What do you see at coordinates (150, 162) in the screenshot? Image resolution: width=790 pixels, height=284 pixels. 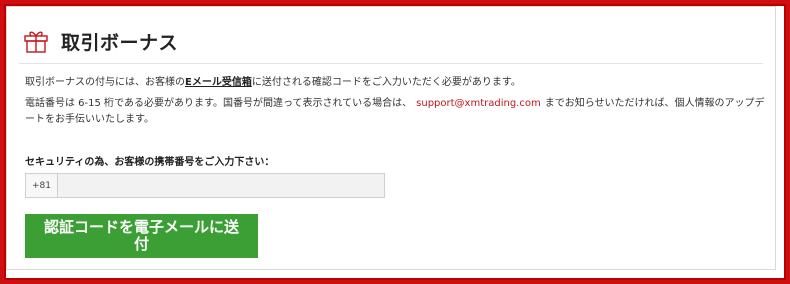 I see `phone-prompt-label: セキュリティの為、お客様の携帯番号をご入力下さい：` at bounding box center [150, 162].